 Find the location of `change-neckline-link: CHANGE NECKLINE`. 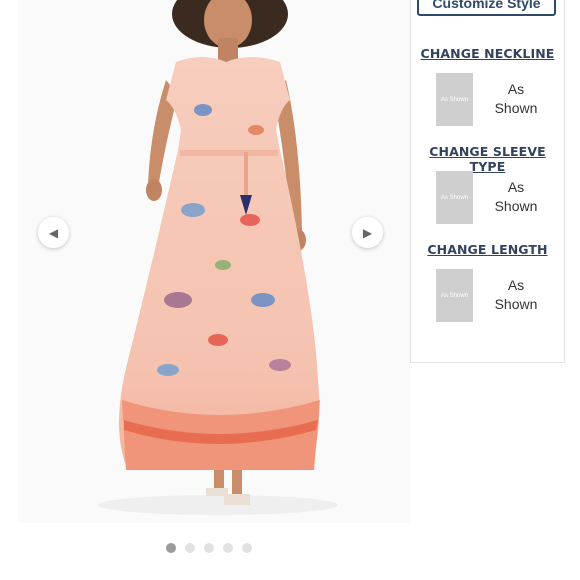

change-neckline-link: CHANGE NECKLINE is located at coordinates (487, 53).